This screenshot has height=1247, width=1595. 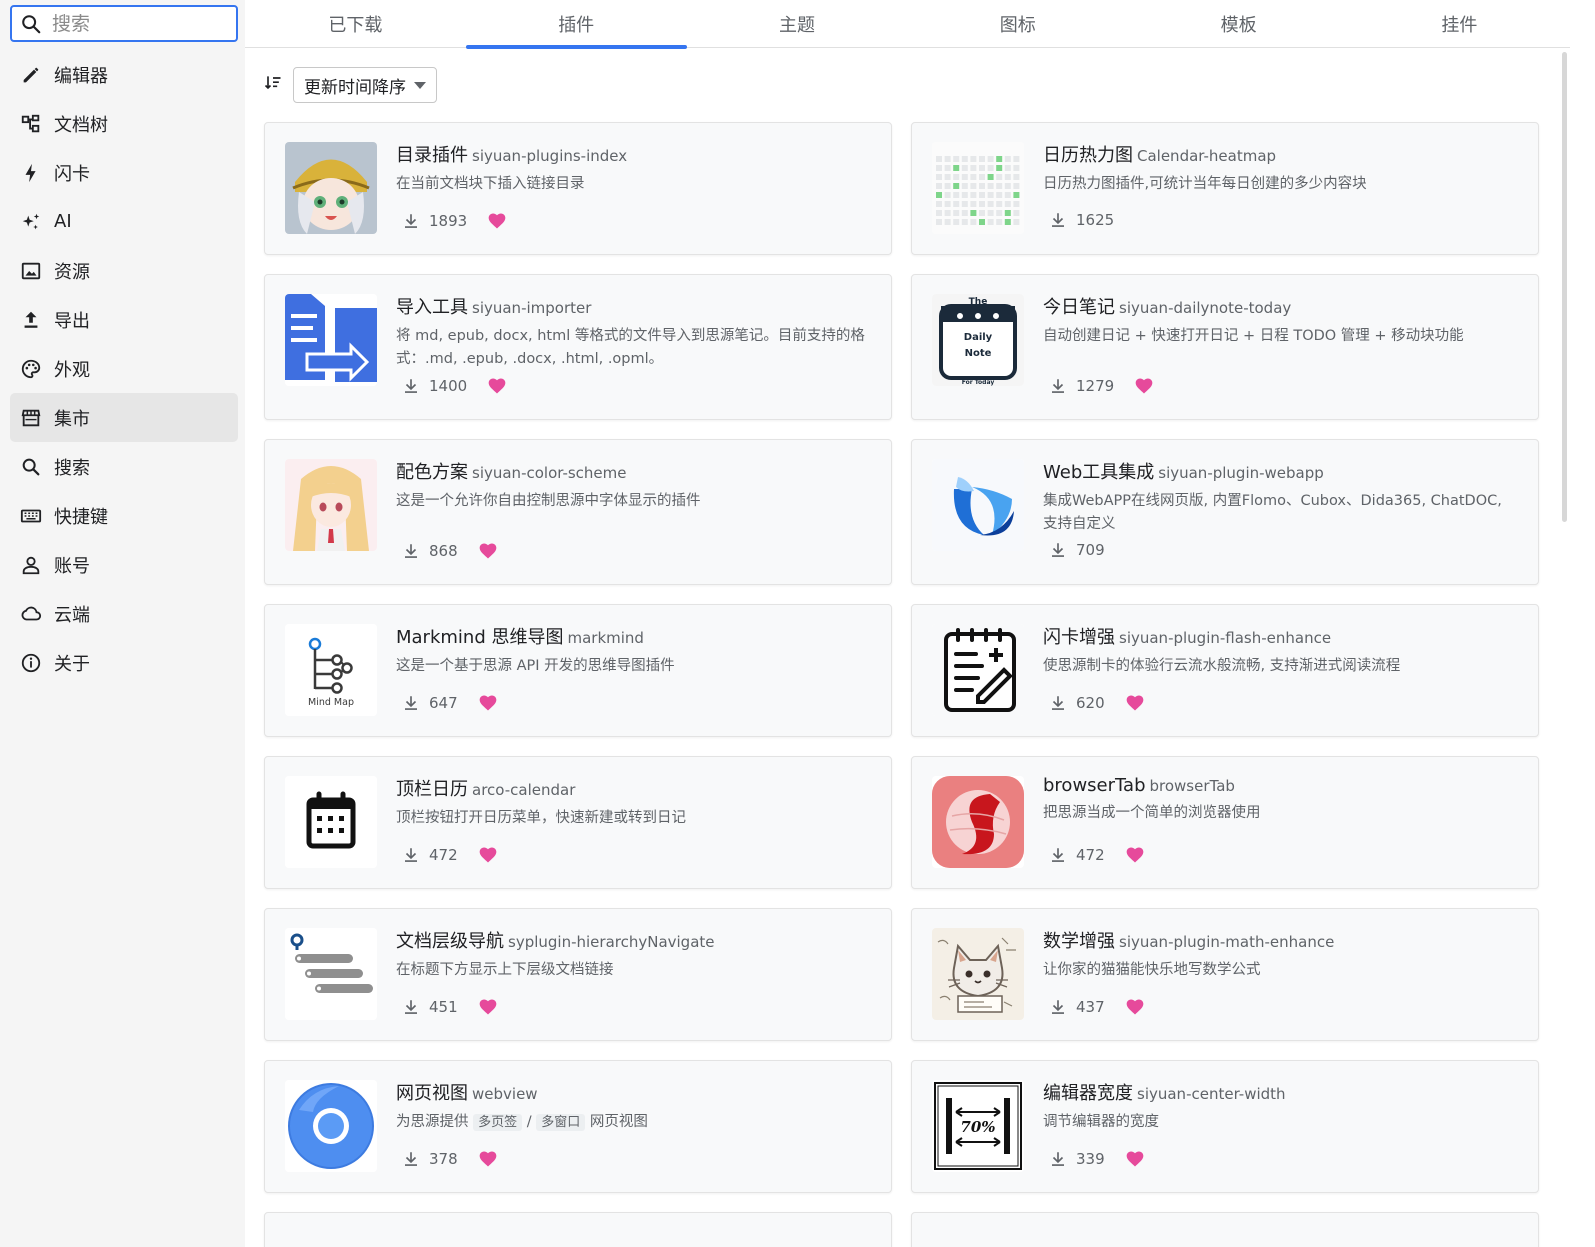 What do you see at coordinates (1079, 637) in the screenshot?
I see `plugin-name: 闪卡增强` at bounding box center [1079, 637].